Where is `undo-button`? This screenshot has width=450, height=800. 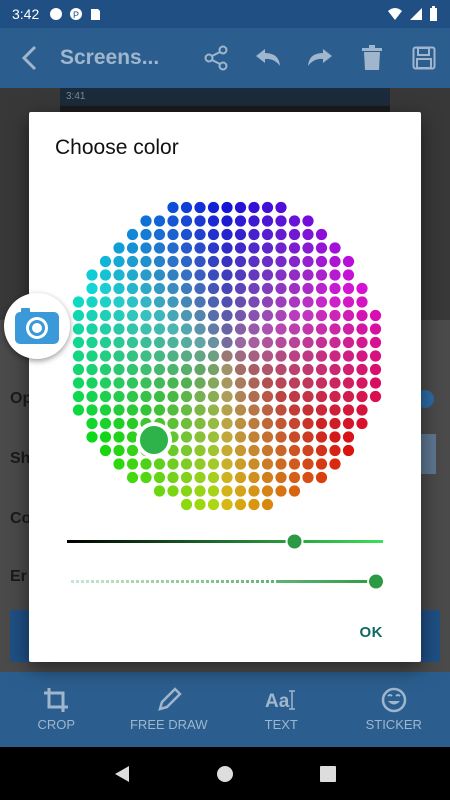 undo-button is located at coordinates (268, 58).